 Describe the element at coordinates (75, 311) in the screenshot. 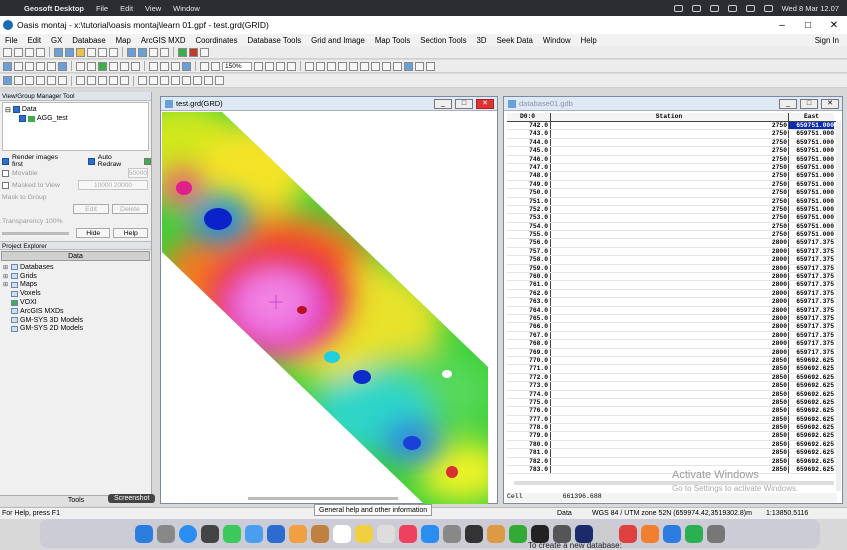

I see `project-item-arcgis: ArcGIS MXDs` at that location.